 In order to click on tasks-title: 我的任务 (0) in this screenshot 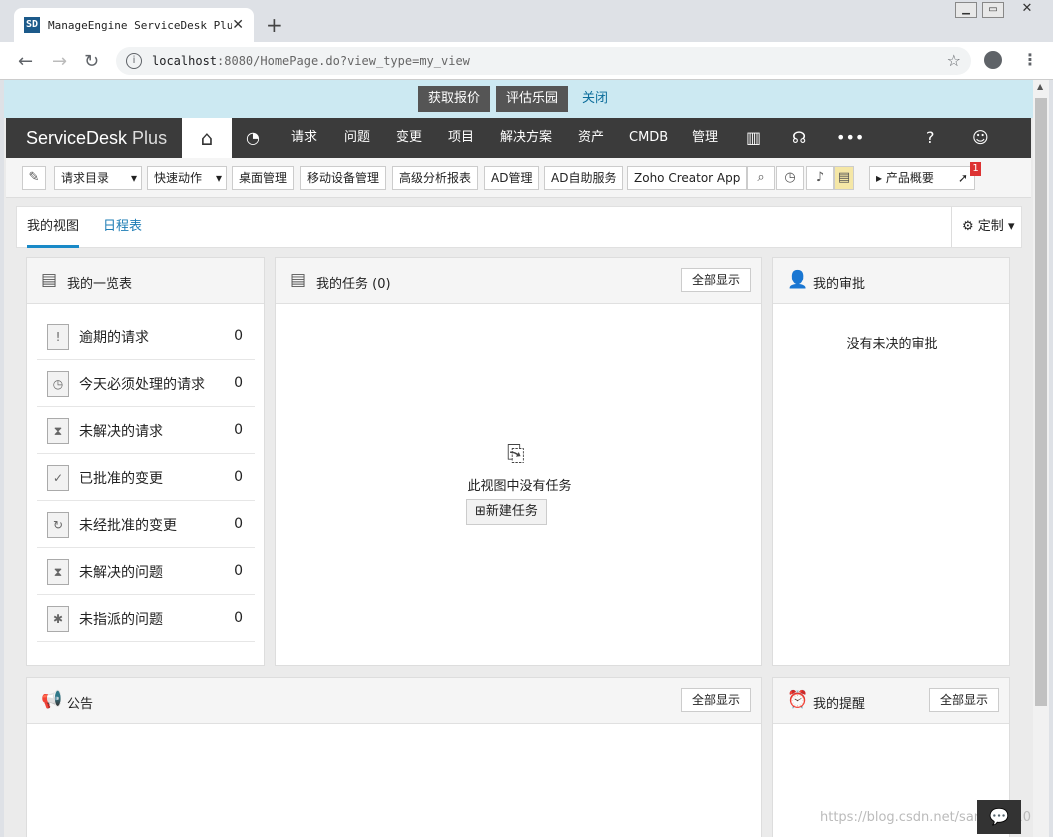, I will do `click(353, 284)`.